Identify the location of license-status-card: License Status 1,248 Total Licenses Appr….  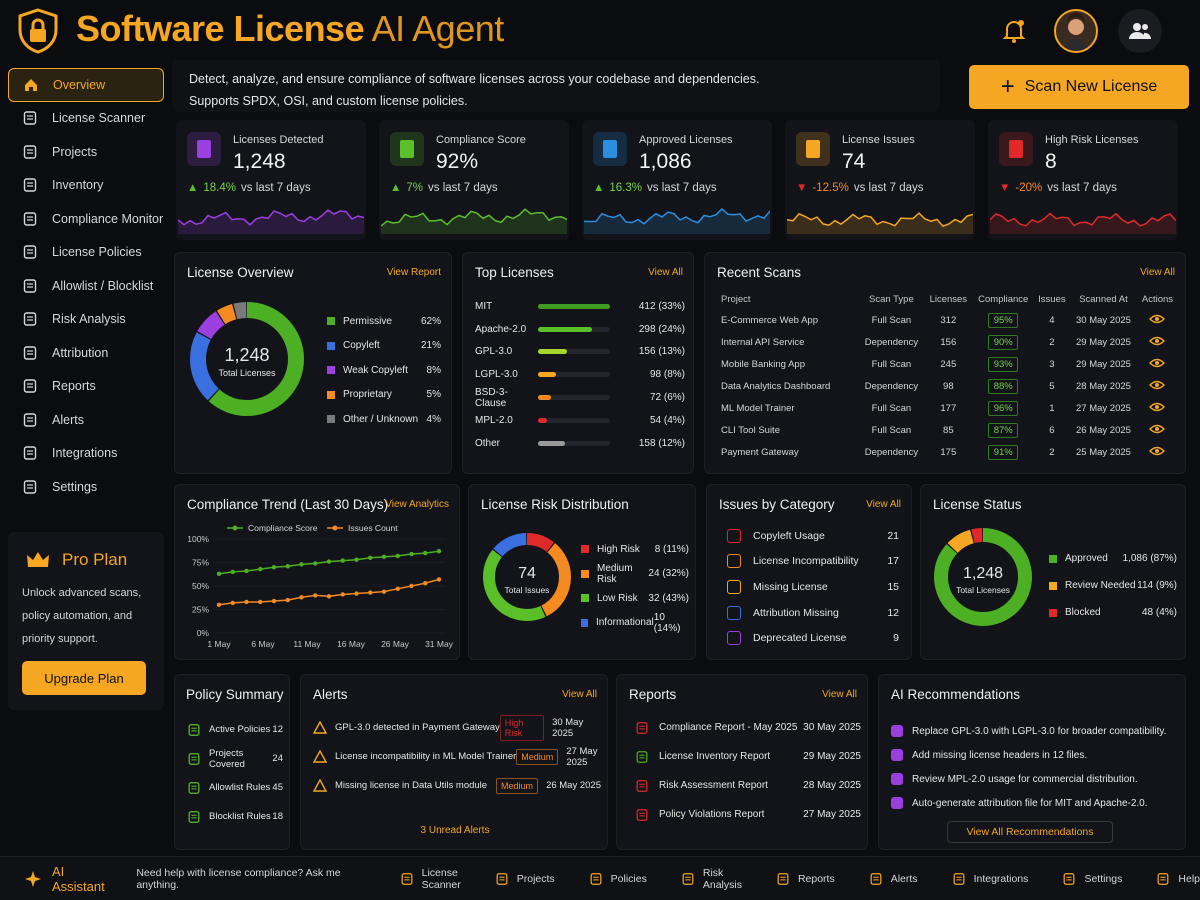
(1053, 572).